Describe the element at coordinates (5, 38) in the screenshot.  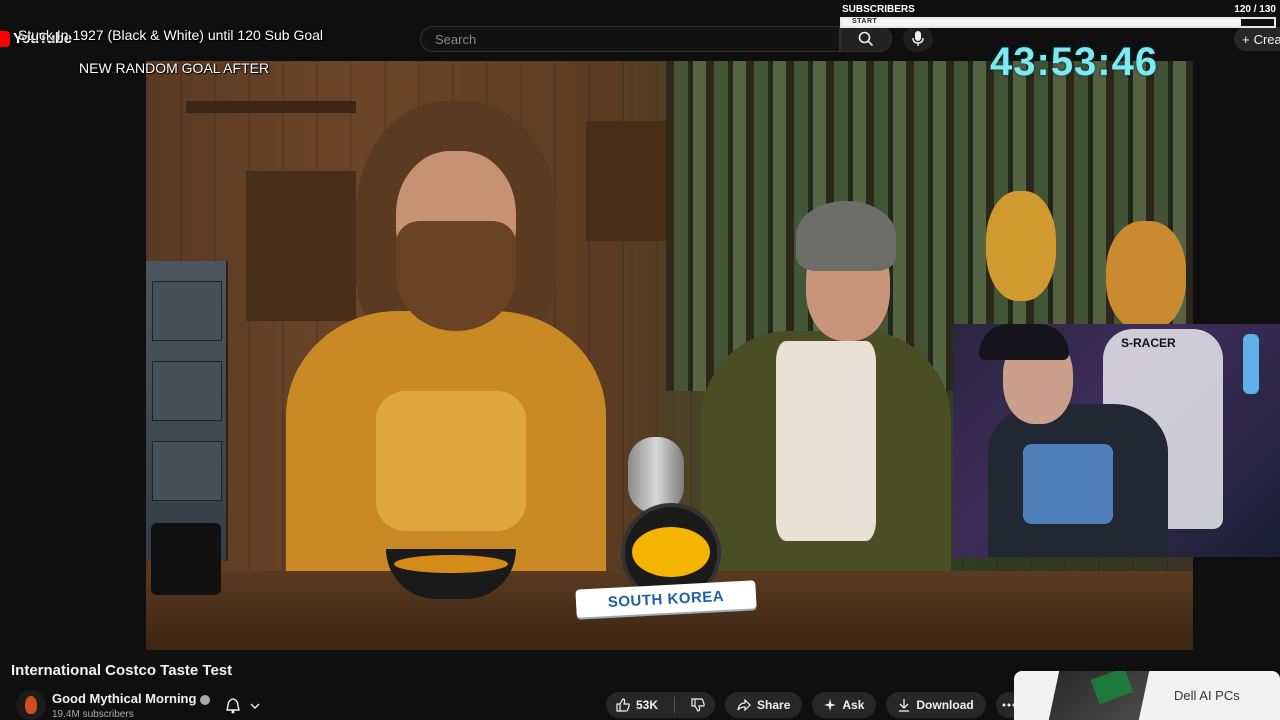
I see `youtube-play-icon` at that location.